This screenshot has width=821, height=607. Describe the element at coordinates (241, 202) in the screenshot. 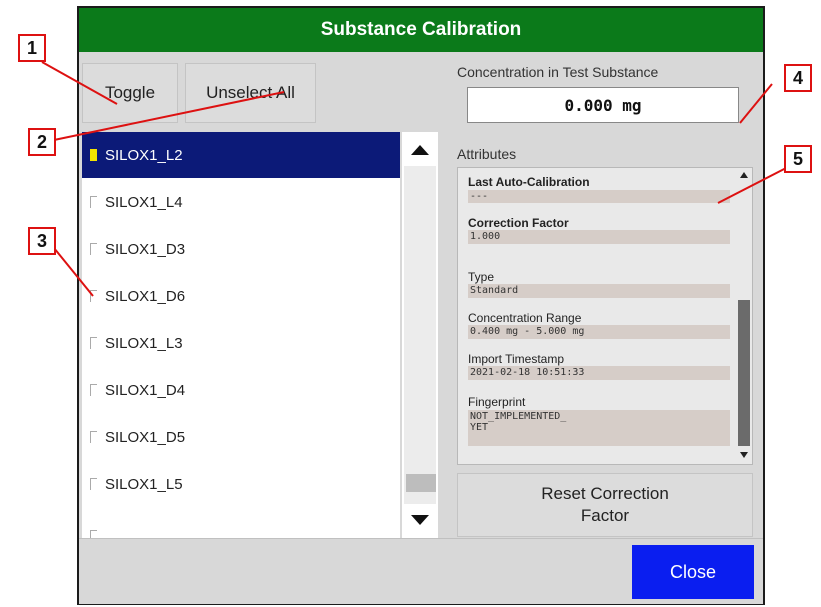

I see `list-item: SILOX1_L4` at that location.